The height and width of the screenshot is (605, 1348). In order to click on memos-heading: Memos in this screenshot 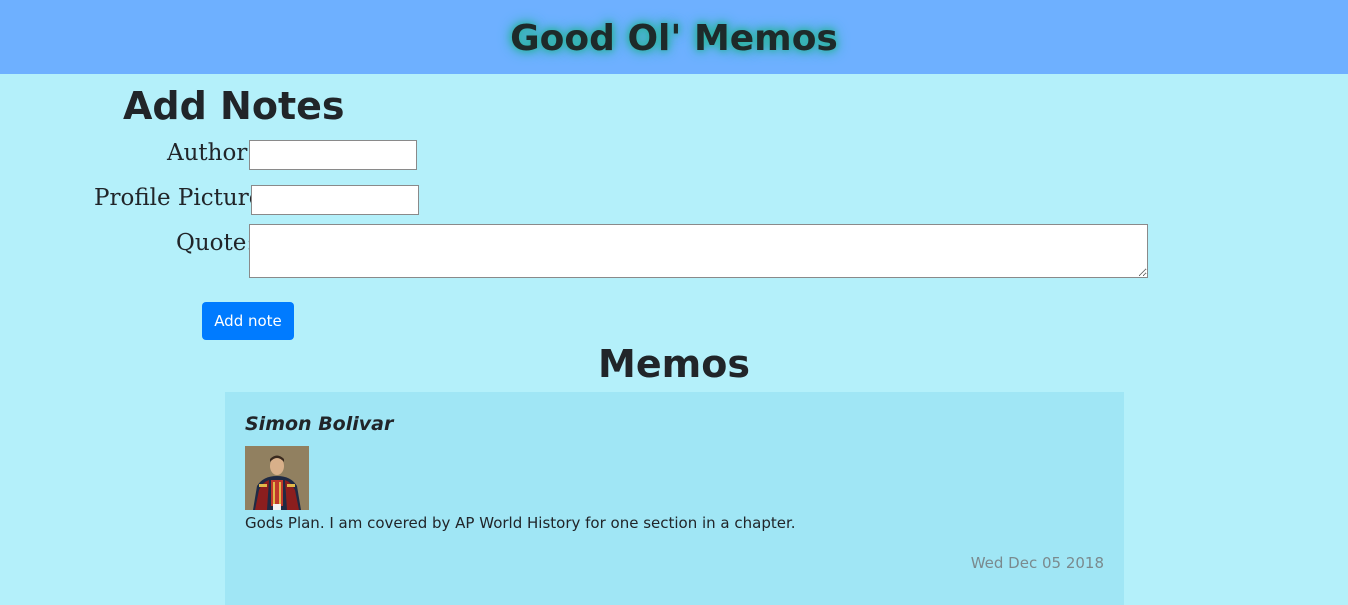, I will do `click(674, 364)`.